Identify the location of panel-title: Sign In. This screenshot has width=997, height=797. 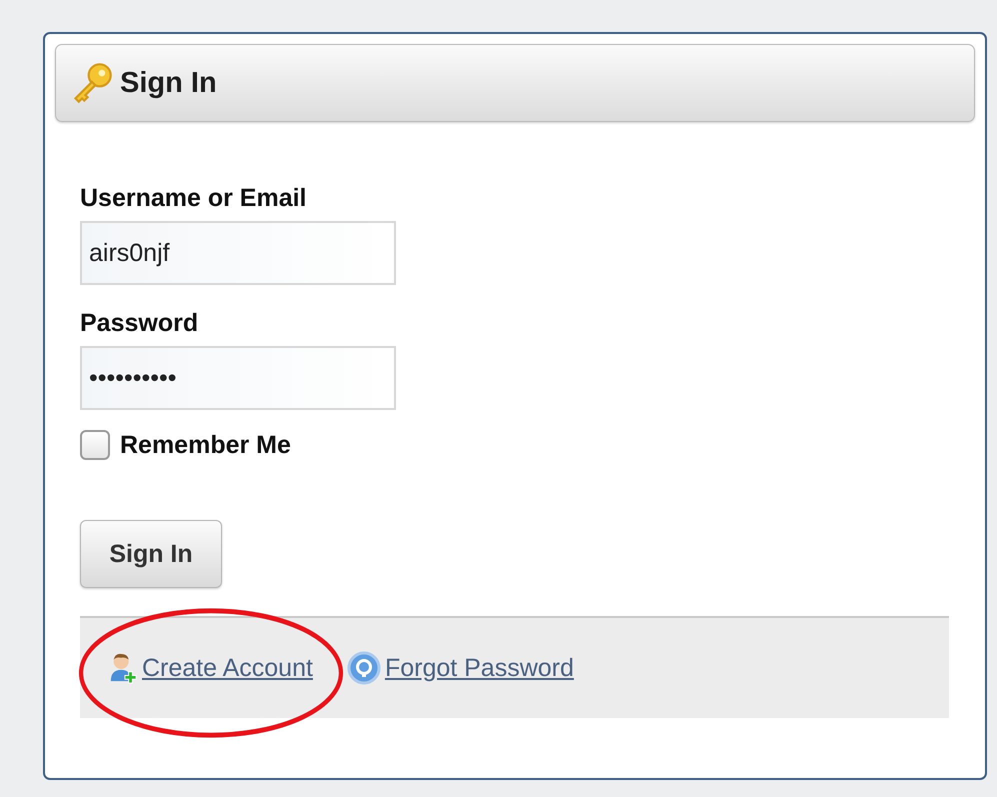
(168, 83).